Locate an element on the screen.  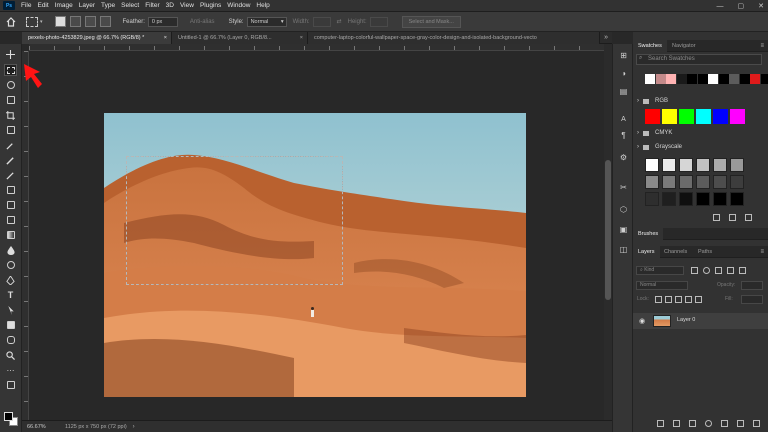
feather-input: 0 px is located at coordinates (162, 21).